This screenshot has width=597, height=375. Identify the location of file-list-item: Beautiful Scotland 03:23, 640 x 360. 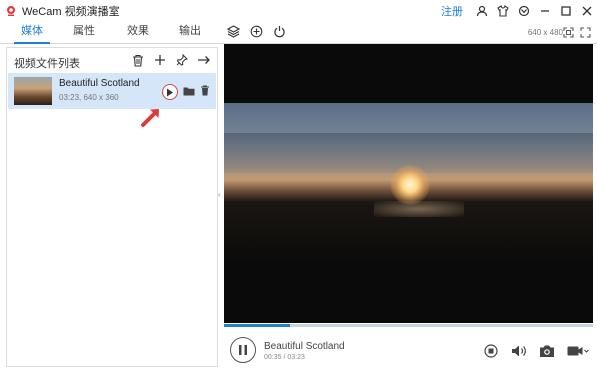
(112, 91).